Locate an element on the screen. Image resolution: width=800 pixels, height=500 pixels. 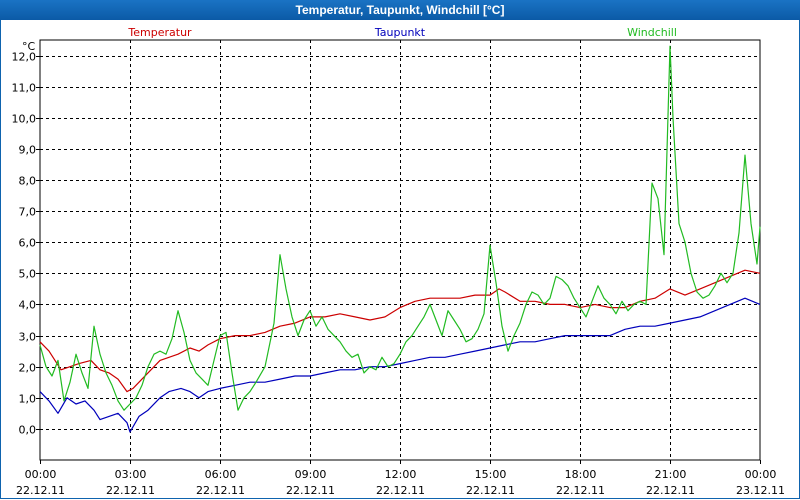
x-tick-time-label: 15:00 is located at coordinates (491, 474).